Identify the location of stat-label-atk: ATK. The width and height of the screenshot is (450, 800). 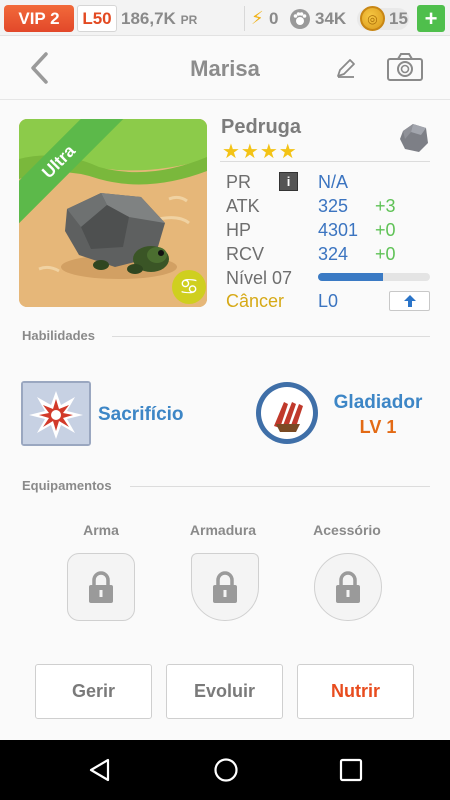
(243, 206).